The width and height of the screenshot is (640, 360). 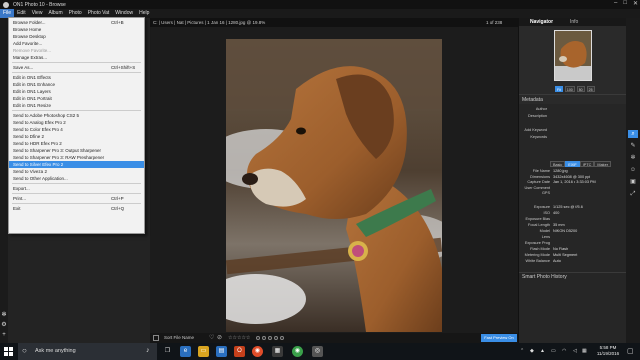 What do you see at coordinates (76, 84) in the screenshot?
I see `file-menu-item: Edit in ON1 Enhance` at bounding box center [76, 84].